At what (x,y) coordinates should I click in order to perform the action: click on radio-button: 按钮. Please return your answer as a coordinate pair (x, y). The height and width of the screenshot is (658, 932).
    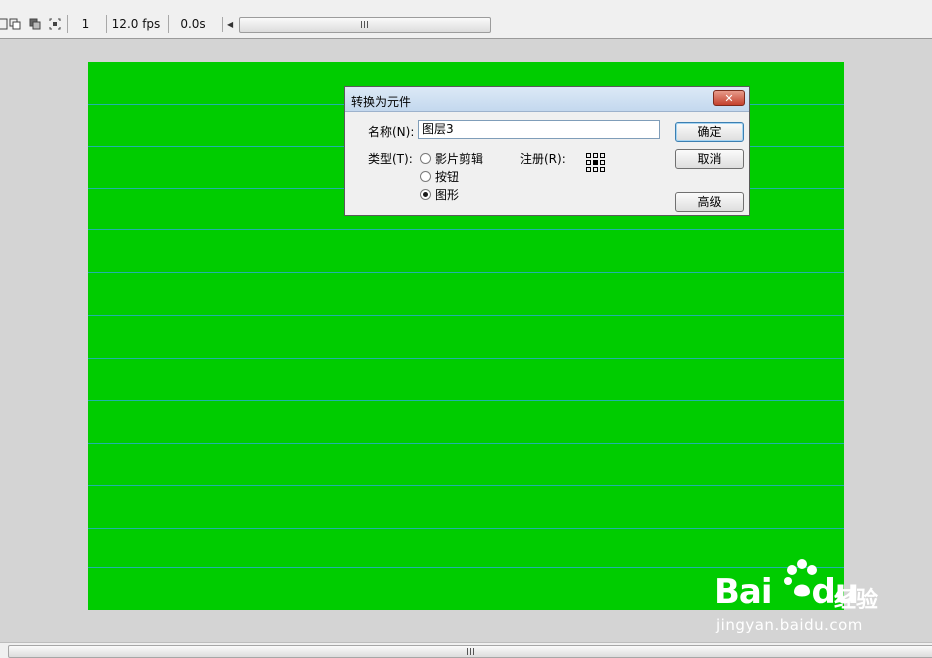
    Looking at the image, I should click on (439, 176).